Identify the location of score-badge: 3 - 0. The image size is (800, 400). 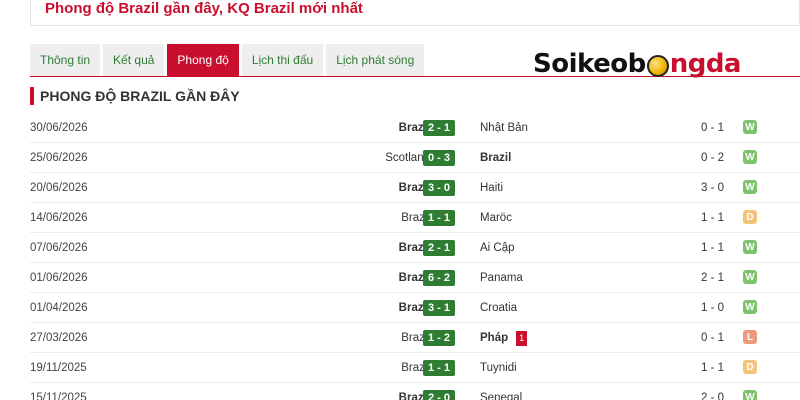
(439, 188).